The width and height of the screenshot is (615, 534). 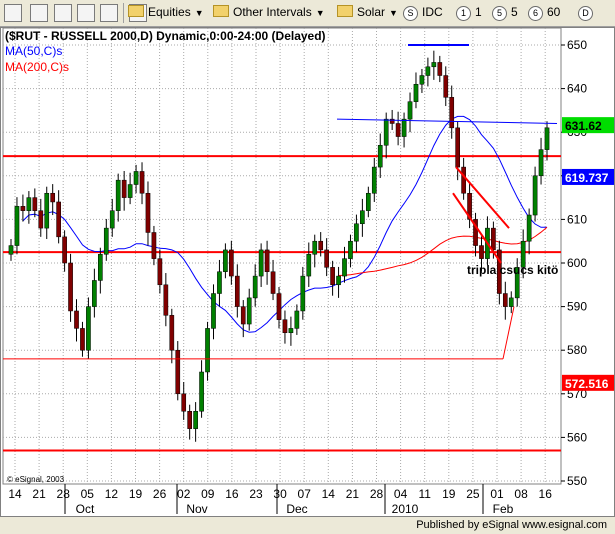 What do you see at coordinates (63, 13) in the screenshot?
I see `copy-icon` at bounding box center [63, 13].